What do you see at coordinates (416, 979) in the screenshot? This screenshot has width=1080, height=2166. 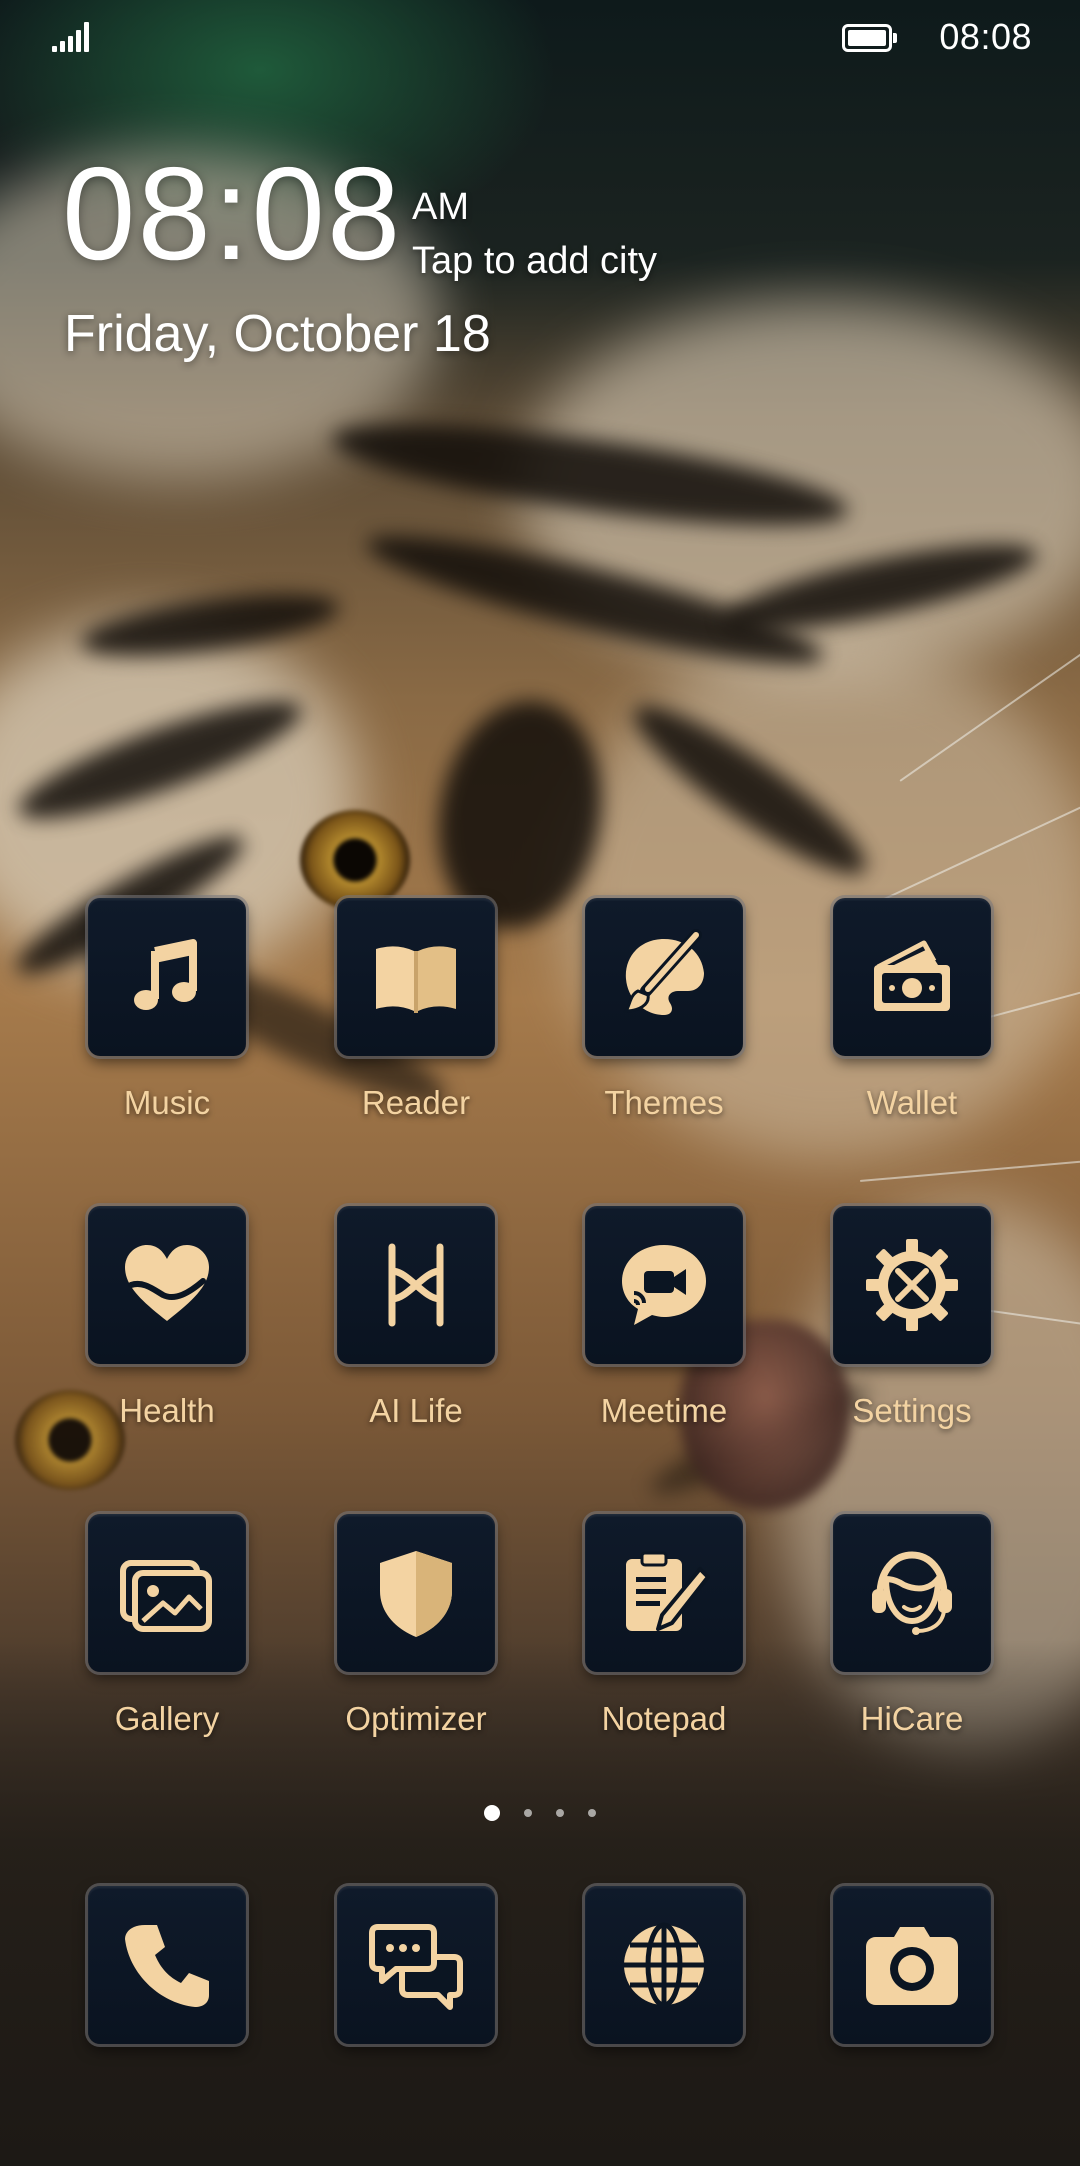 I see `open-book-icon` at bounding box center [416, 979].